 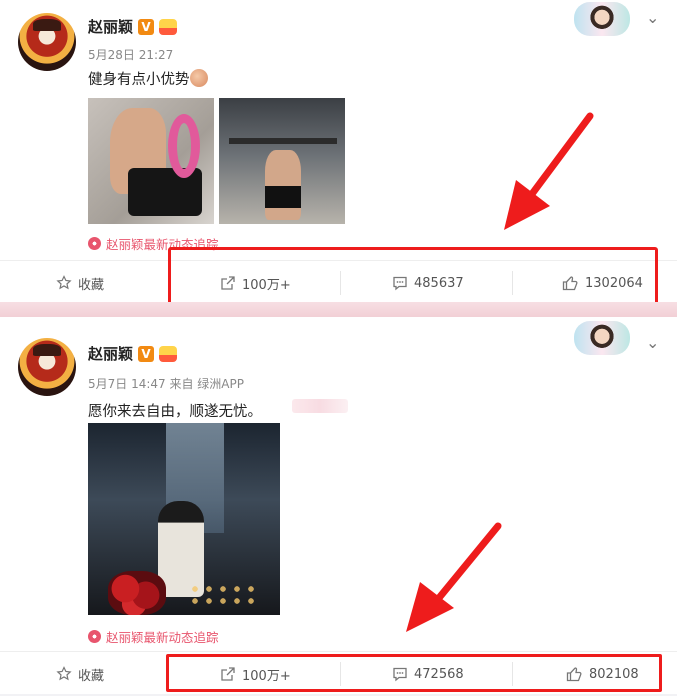 What do you see at coordinates (139, 80) in the screenshot?
I see `post-text-content: 健身有点小优势` at bounding box center [139, 80].